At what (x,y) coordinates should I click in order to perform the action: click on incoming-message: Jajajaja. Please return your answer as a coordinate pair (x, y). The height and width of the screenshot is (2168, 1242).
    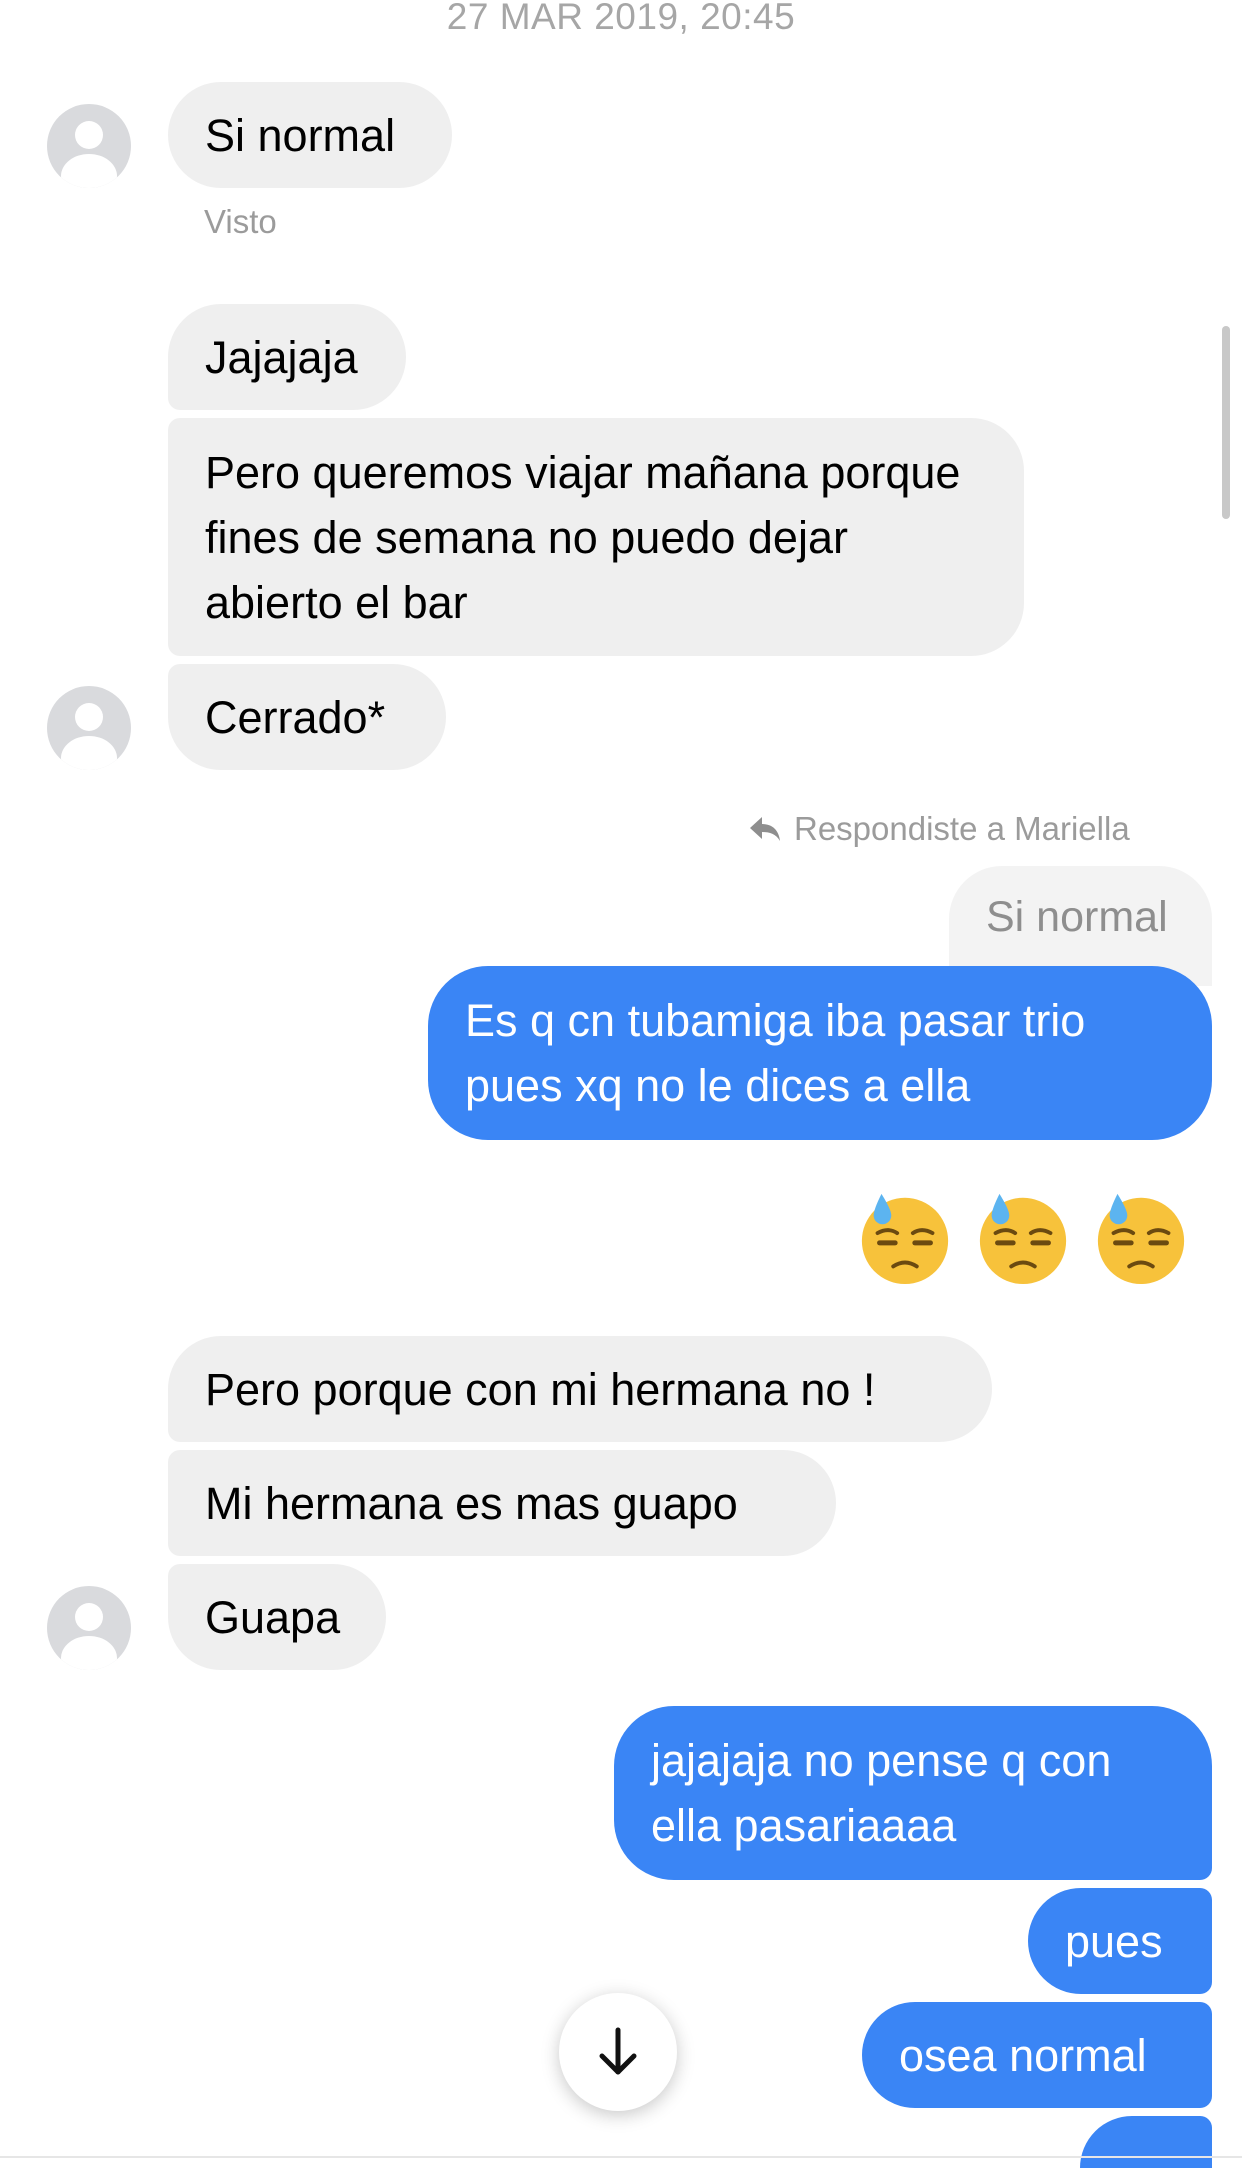
    Looking at the image, I should click on (287, 357).